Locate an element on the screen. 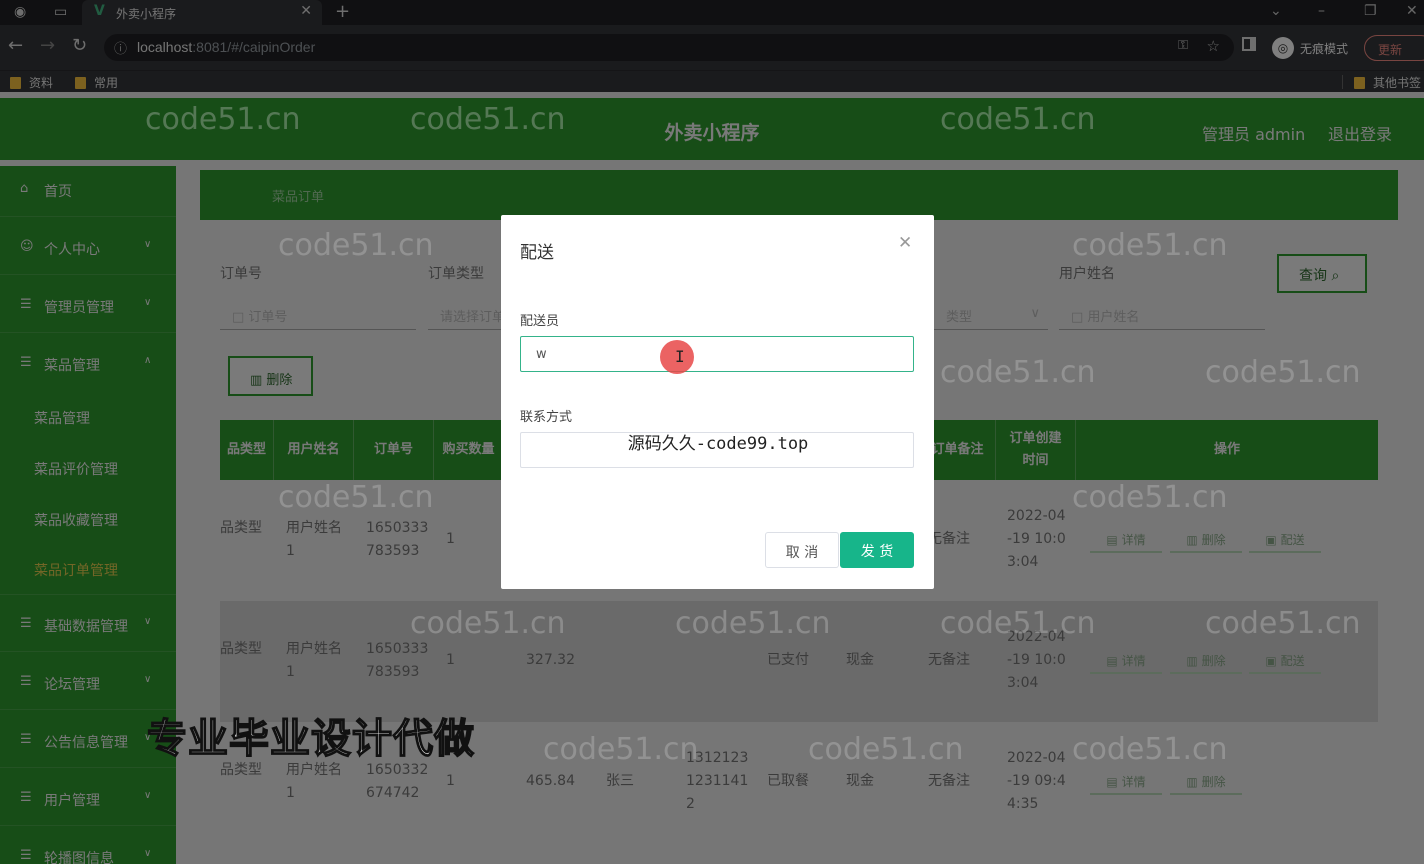  phone-input: 源码久久-code99.top is located at coordinates (717, 450).